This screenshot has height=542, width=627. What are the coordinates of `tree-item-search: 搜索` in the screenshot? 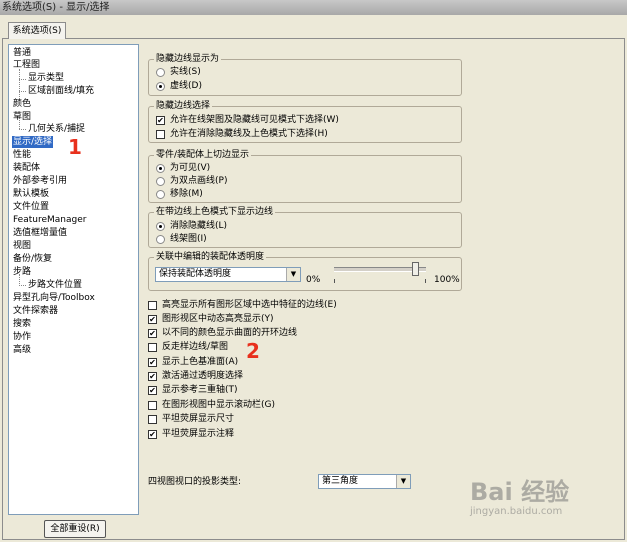 It's located at (22, 324).